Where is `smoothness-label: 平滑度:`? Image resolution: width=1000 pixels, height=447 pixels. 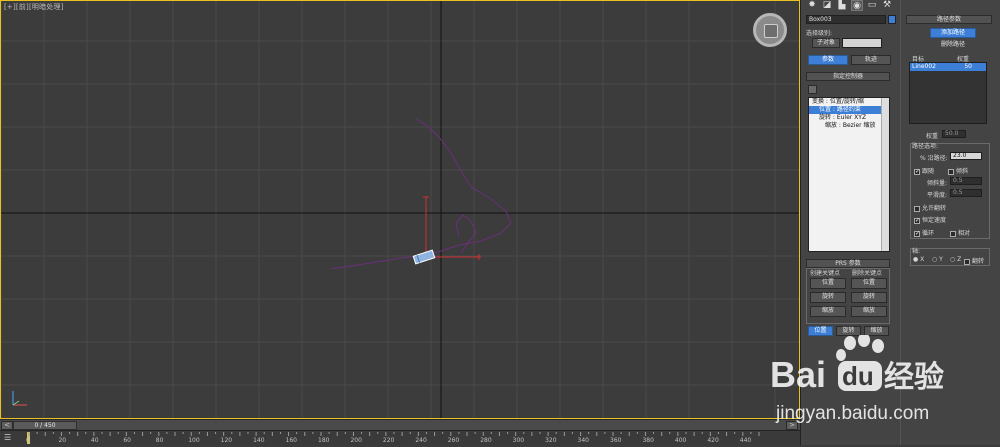
smoothness-label: 平滑度: is located at coordinates (937, 195).